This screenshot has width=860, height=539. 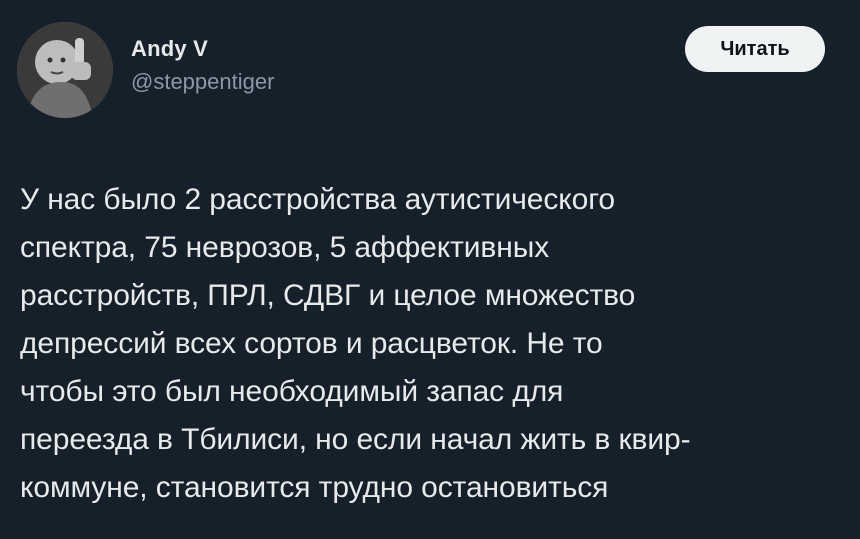 I want to click on user-handle: @steppentiger, so click(x=202, y=82).